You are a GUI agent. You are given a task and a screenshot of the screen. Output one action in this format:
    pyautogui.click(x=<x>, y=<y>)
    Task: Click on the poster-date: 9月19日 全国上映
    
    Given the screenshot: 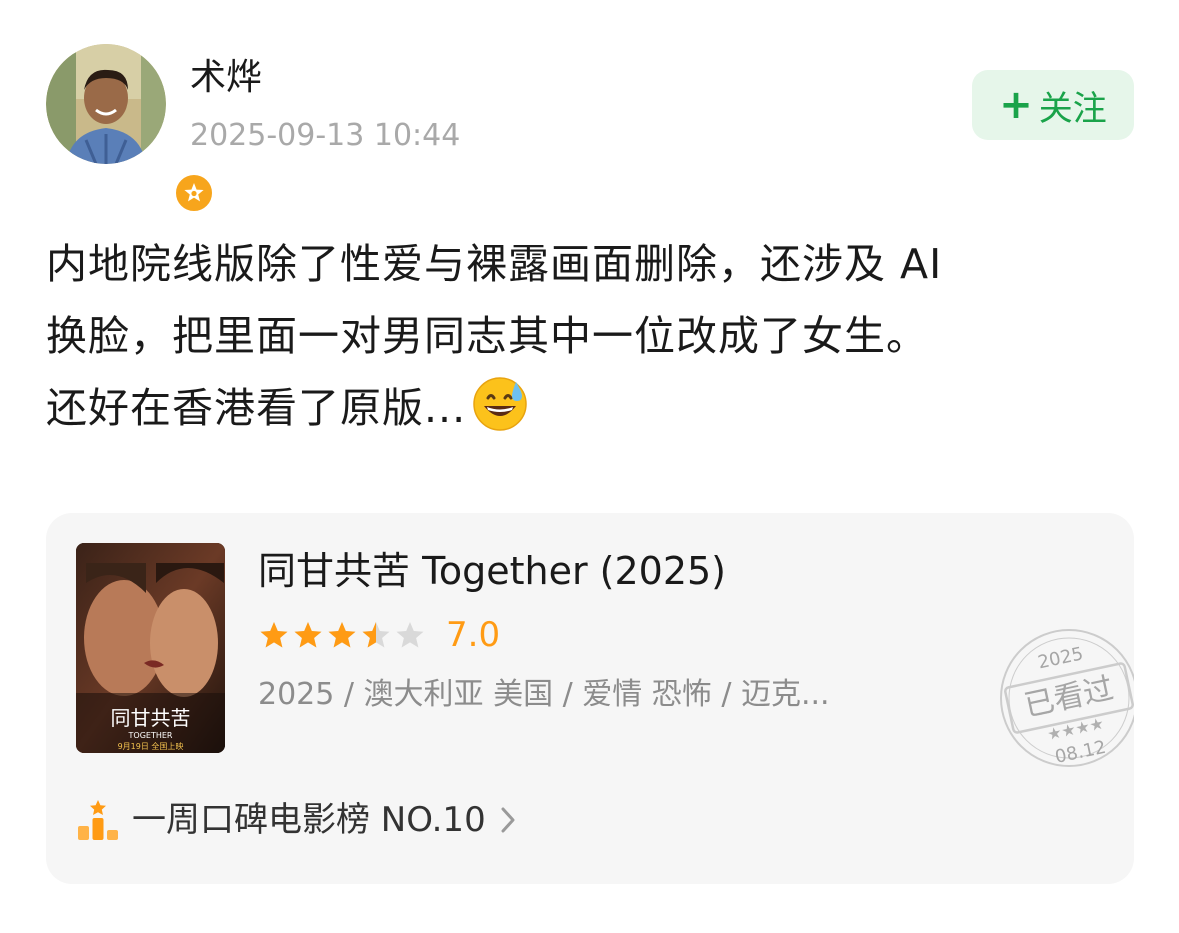 What is the action you would take?
    pyautogui.click(x=151, y=746)
    